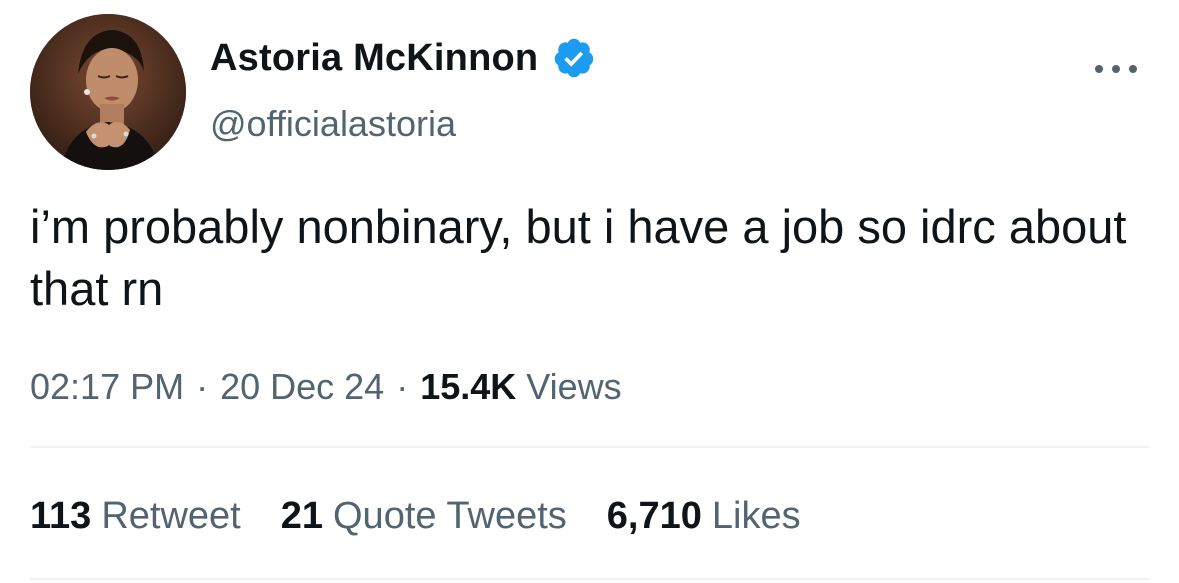 The width and height of the screenshot is (1179, 583). What do you see at coordinates (574, 386) in the screenshot?
I see `views-label: Views` at bounding box center [574, 386].